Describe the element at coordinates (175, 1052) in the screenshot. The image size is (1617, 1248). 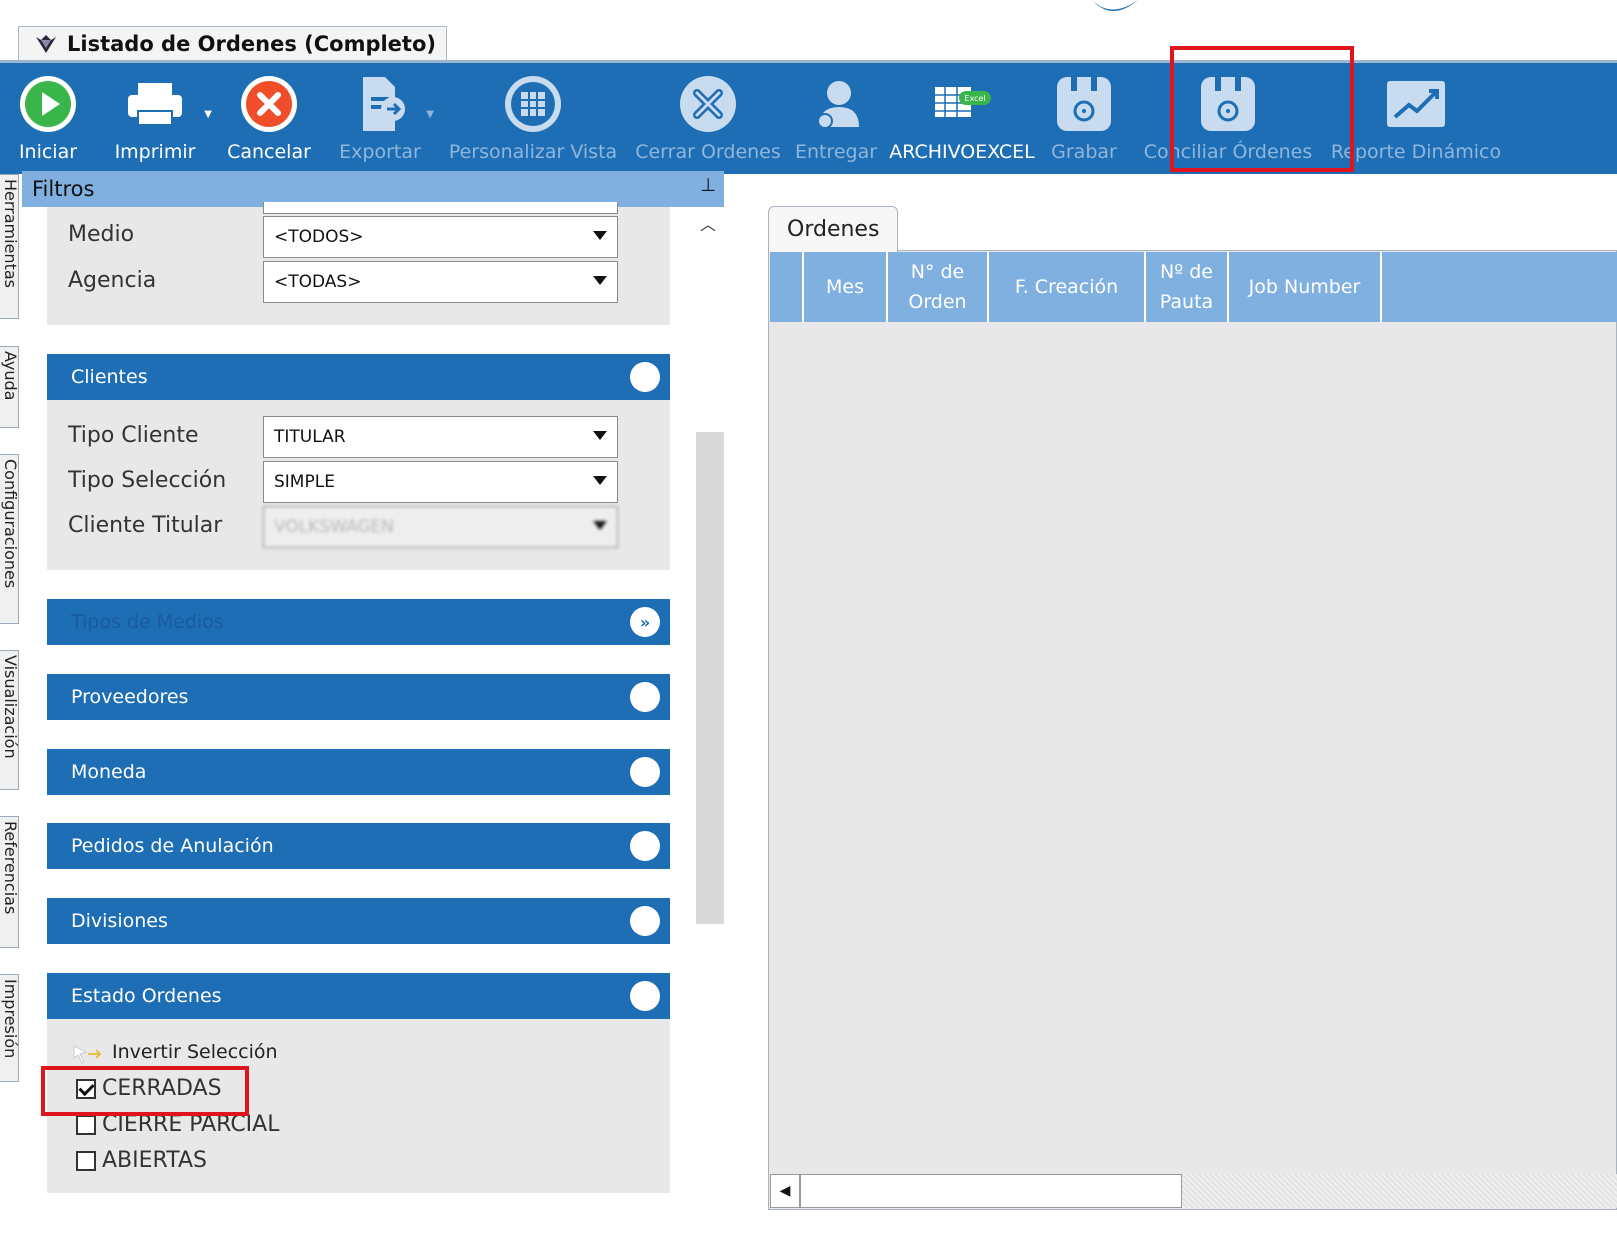
I see `invertir-seleccion-button: Invertir Selección` at that location.